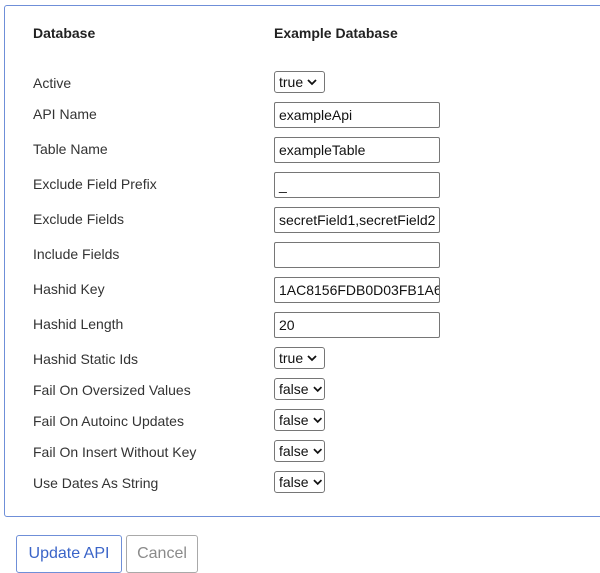 This screenshot has height=573, width=600. What do you see at coordinates (69, 289) in the screenshot?
I see `hashid-key-label: Hashid Key` at bounding box center [69, 289].